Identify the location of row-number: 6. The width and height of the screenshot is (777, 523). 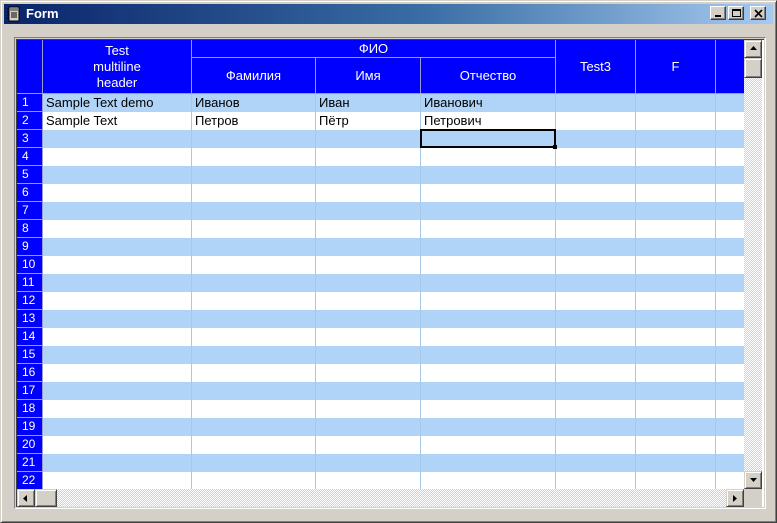
(30, 193).